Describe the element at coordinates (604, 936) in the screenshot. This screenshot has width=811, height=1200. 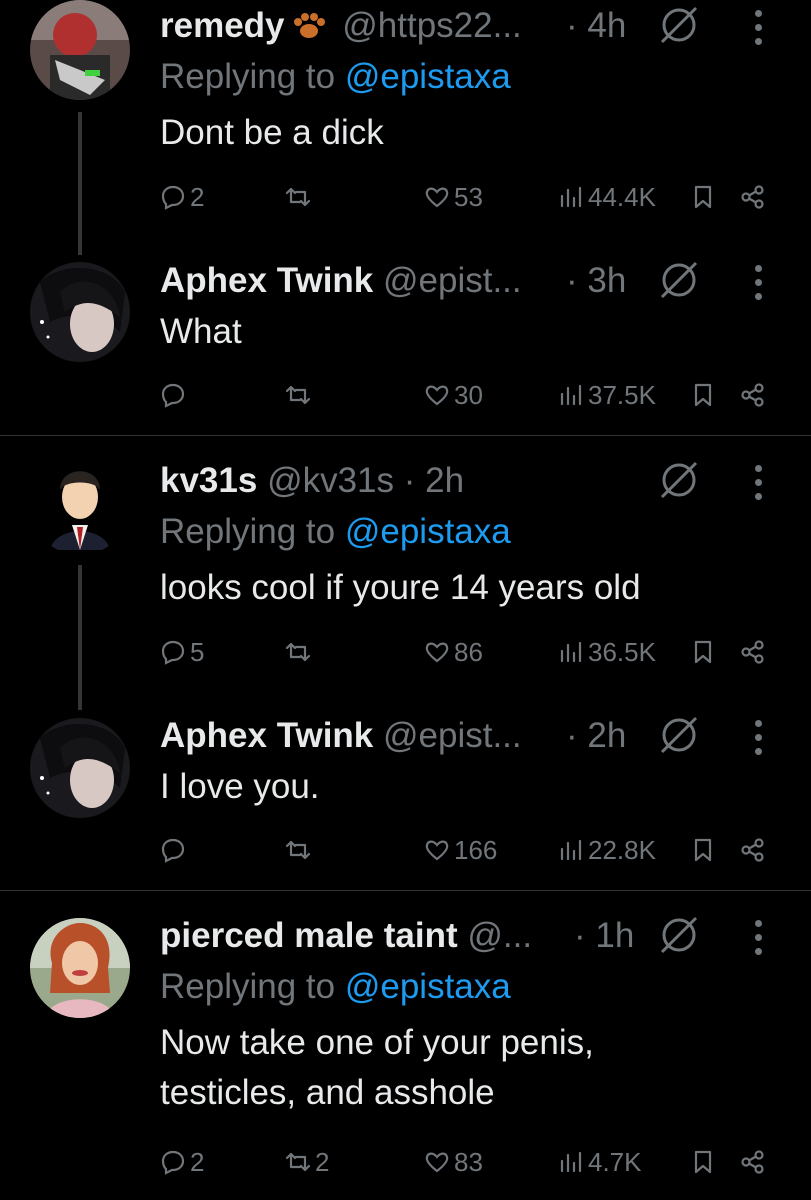
I see `timestamp: · 1h` at that location.